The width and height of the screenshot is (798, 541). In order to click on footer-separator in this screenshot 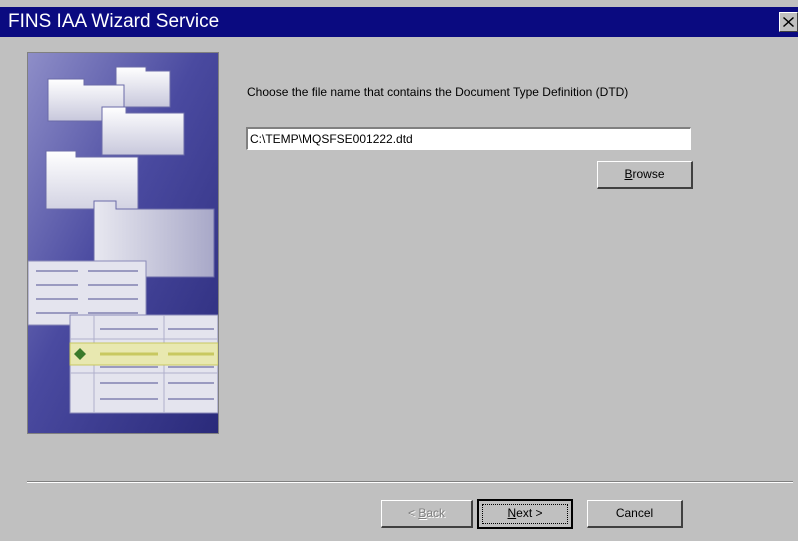, I will do `click(410, 482)`.